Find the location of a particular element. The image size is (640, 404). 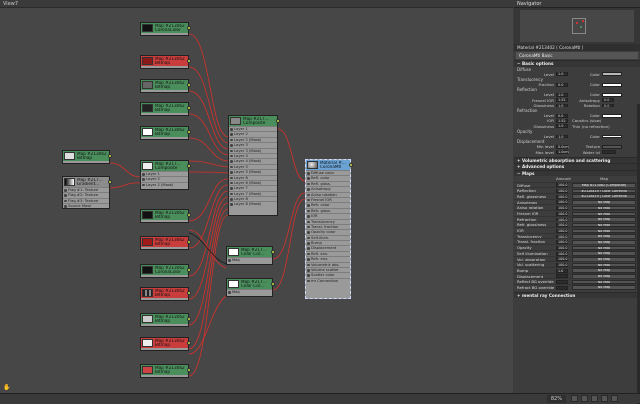

displacement-min-spinner: 0.0cm is located at coordinates (562, 147).